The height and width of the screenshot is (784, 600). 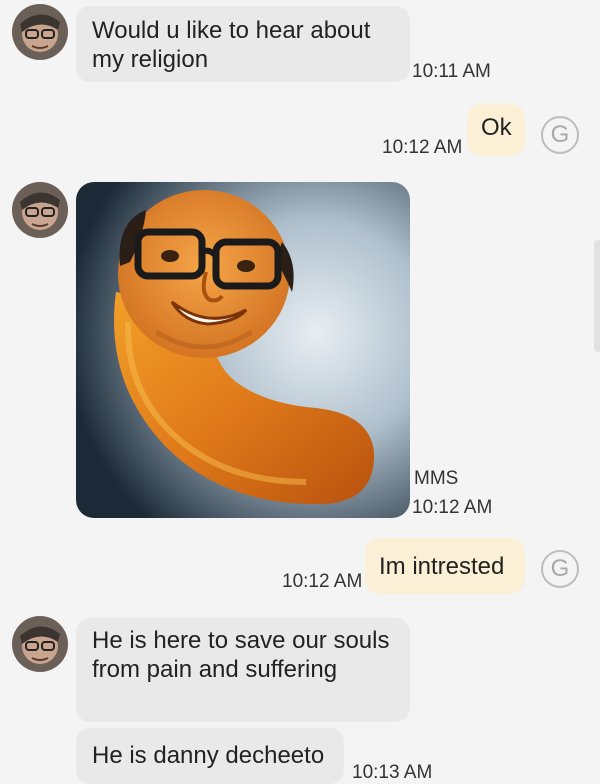 I want to click on message-bubble-outgoing: Ok, so click(x=496, y=130).